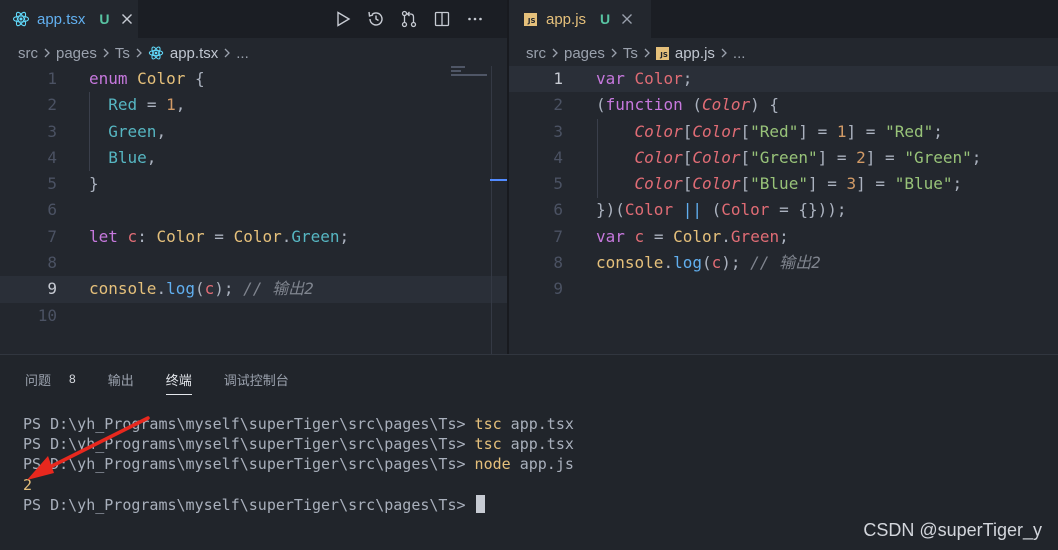 This screenshot has height=550, width=1058. What do you see at coordinates (194, 53) in the screenshot?
I see `breadcrumb-file: app.tsx` at bounding box center [194, 53].